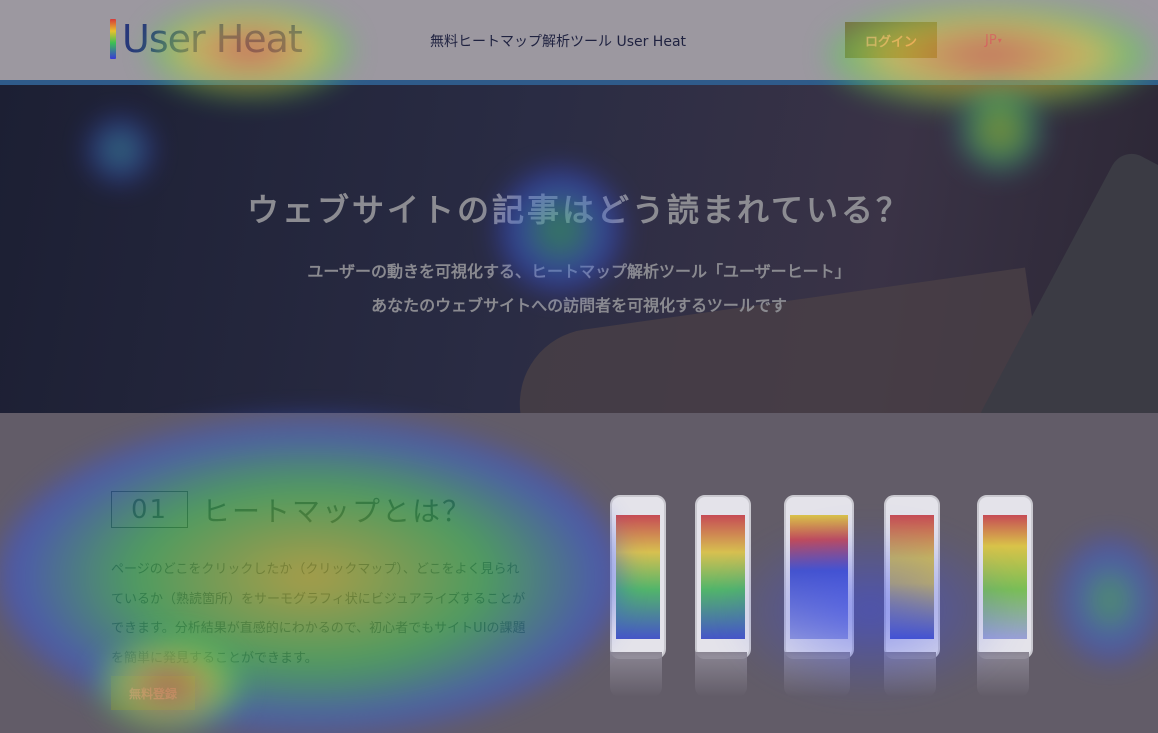  Describe the element at coordinates (153, 693) in the screenshot. I see `free-signup-button: 無料登録` at that location.